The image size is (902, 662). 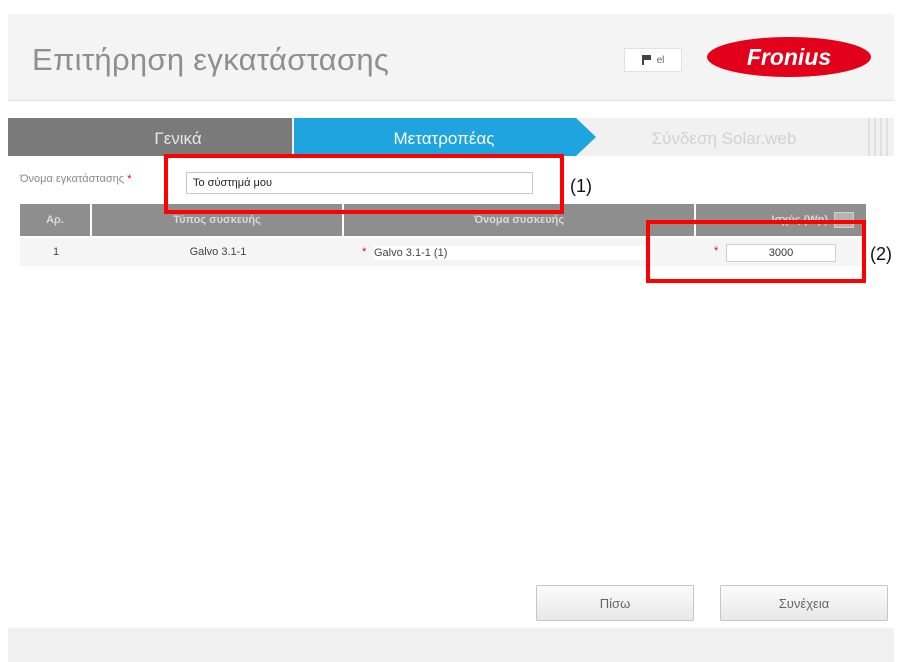 I want to click on callout-1: (1), so click(x=581, y=186).